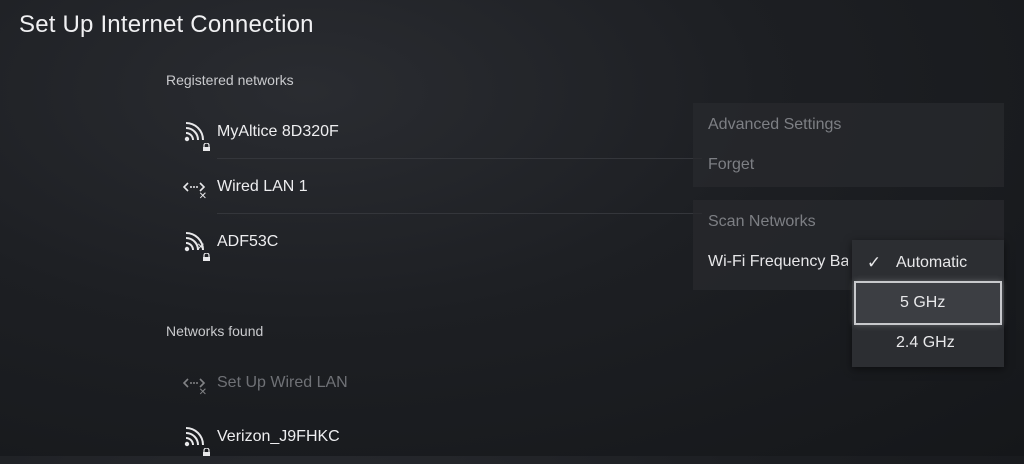 Image resolution: width=1024 pixels, height=464 pixels. Describe the element at coordinates (848, 222) in the screenshot. I see `scan-networks-item: Scan Networks` at that location.